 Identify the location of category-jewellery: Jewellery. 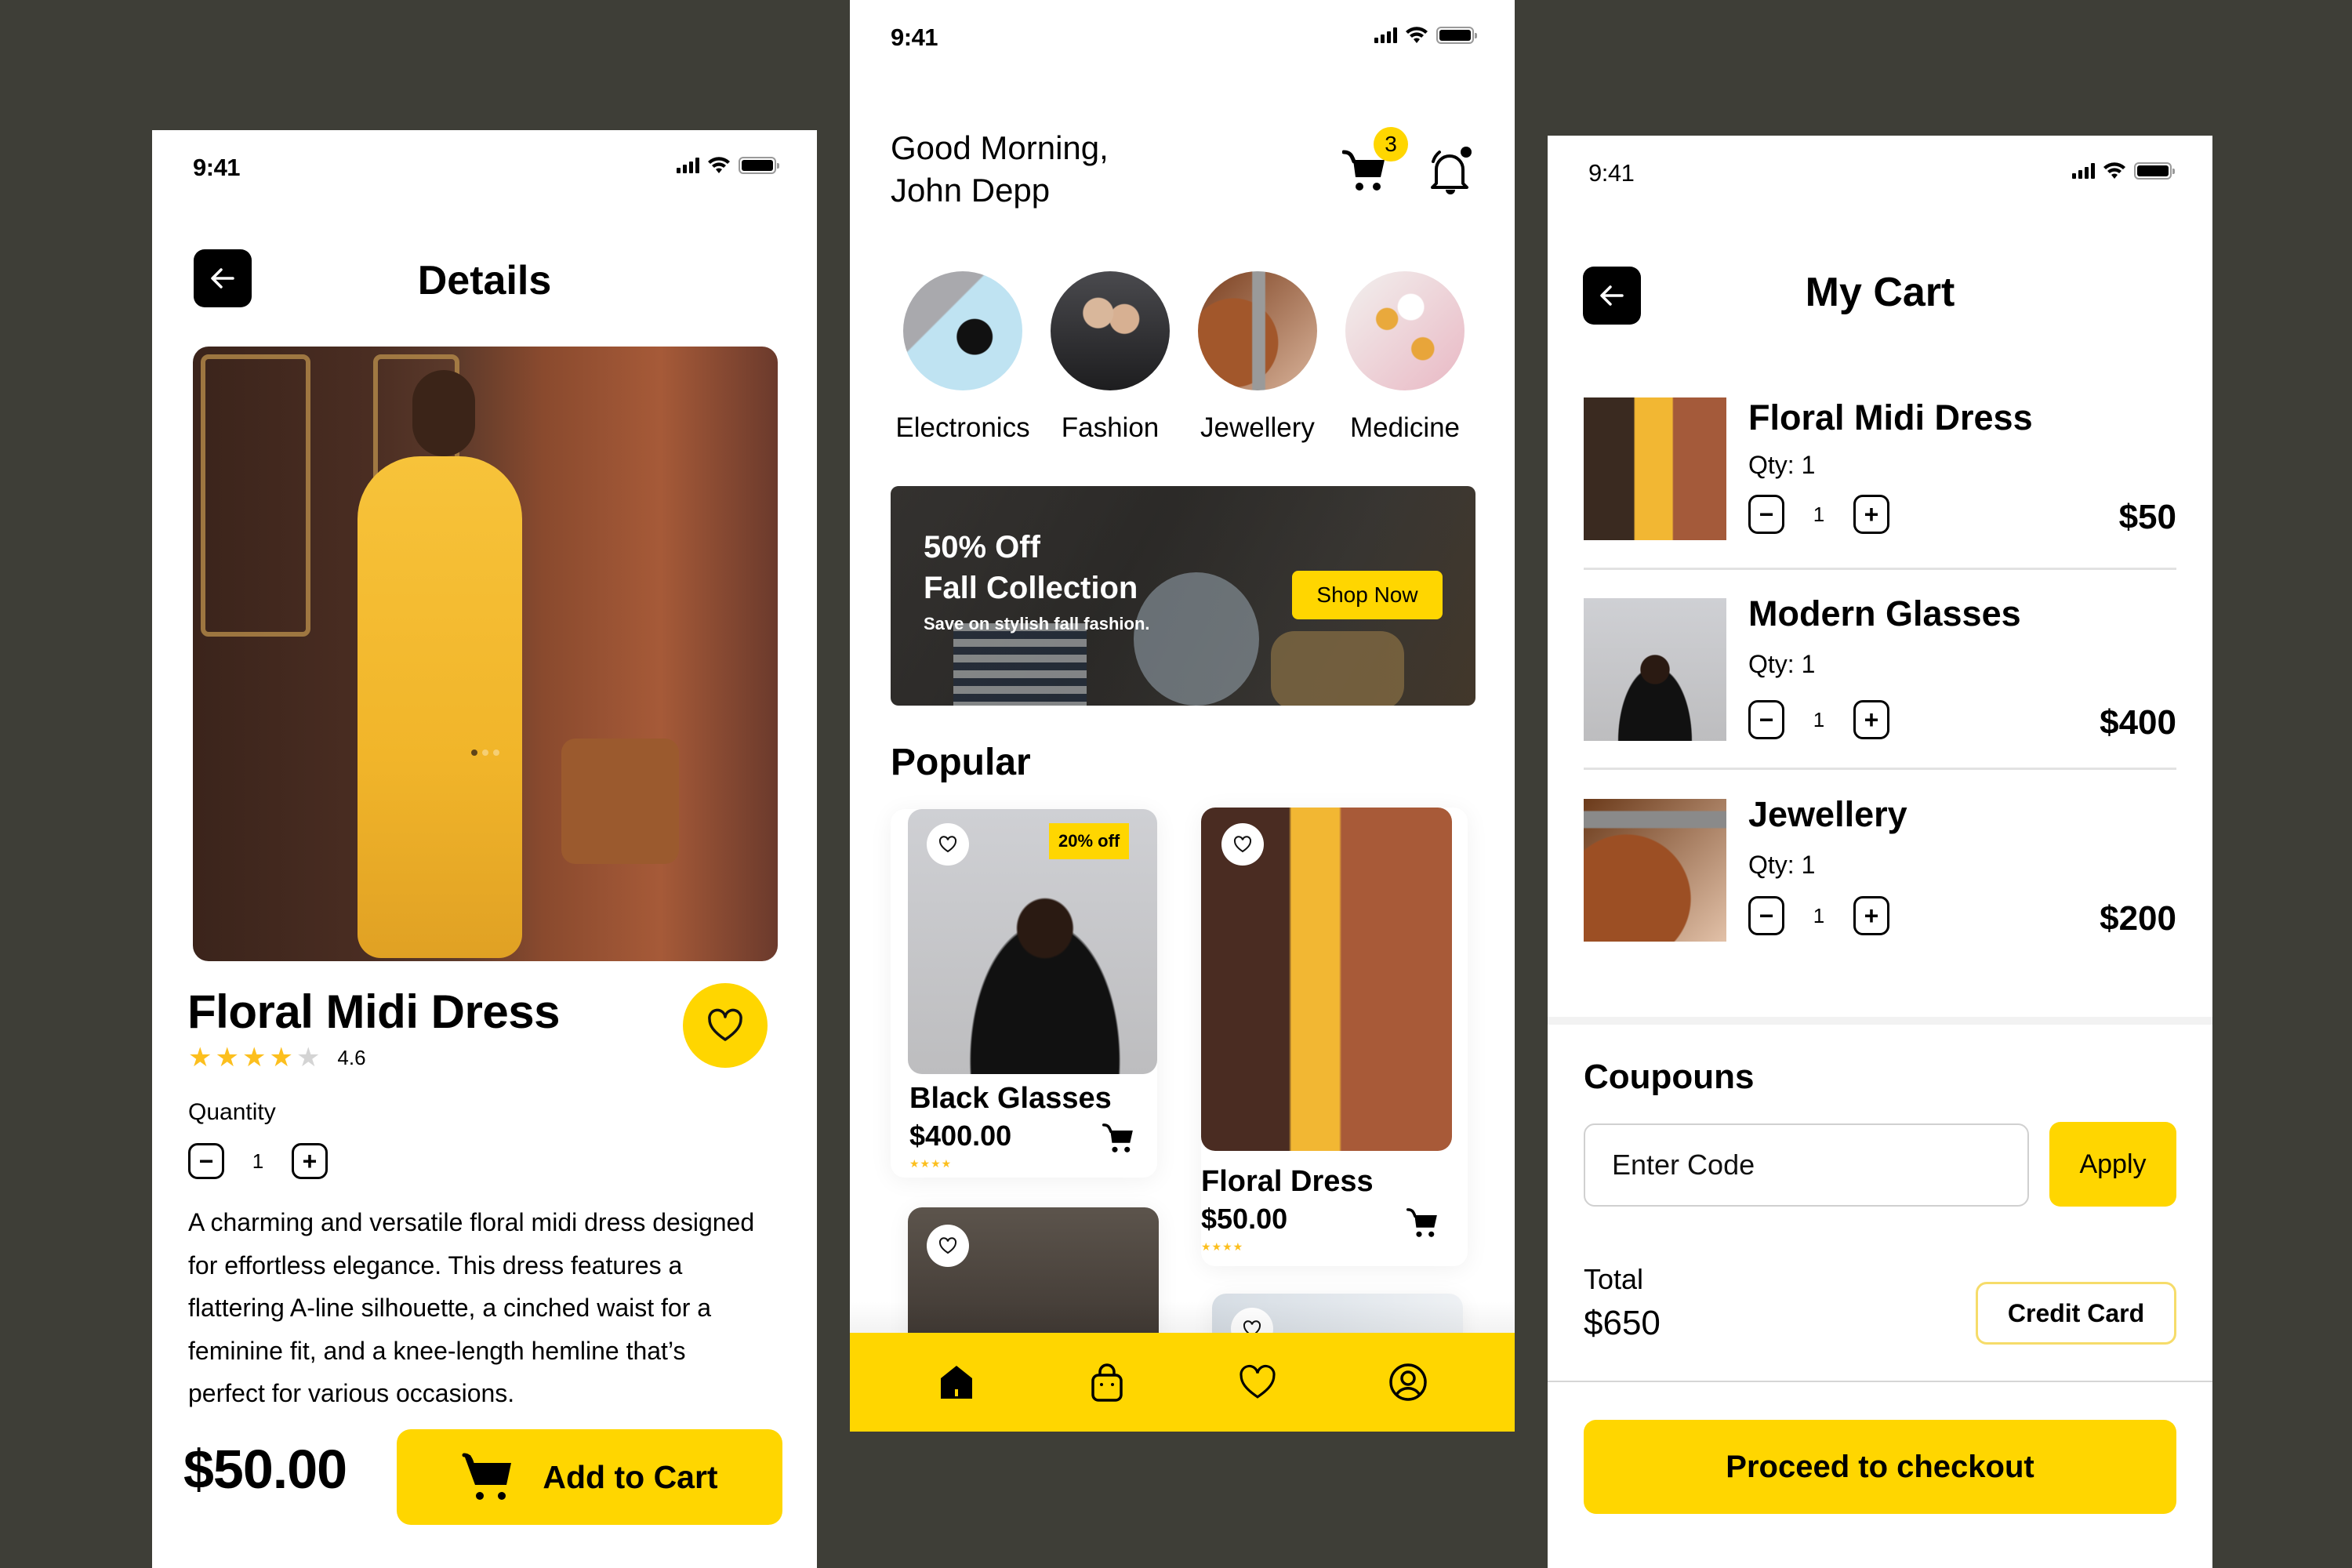
(1257, 357).